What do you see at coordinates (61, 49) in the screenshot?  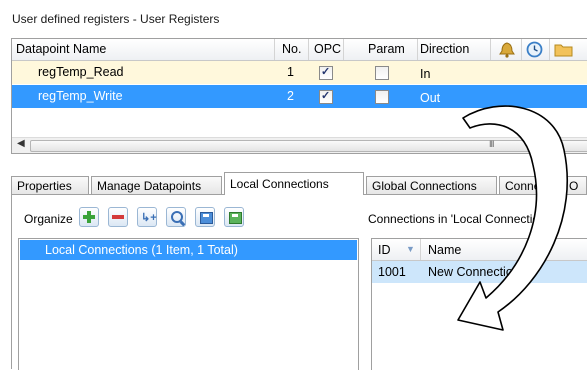 I see `column-datapoint-name: Datapoint Name` at bounding box center [61, 49].